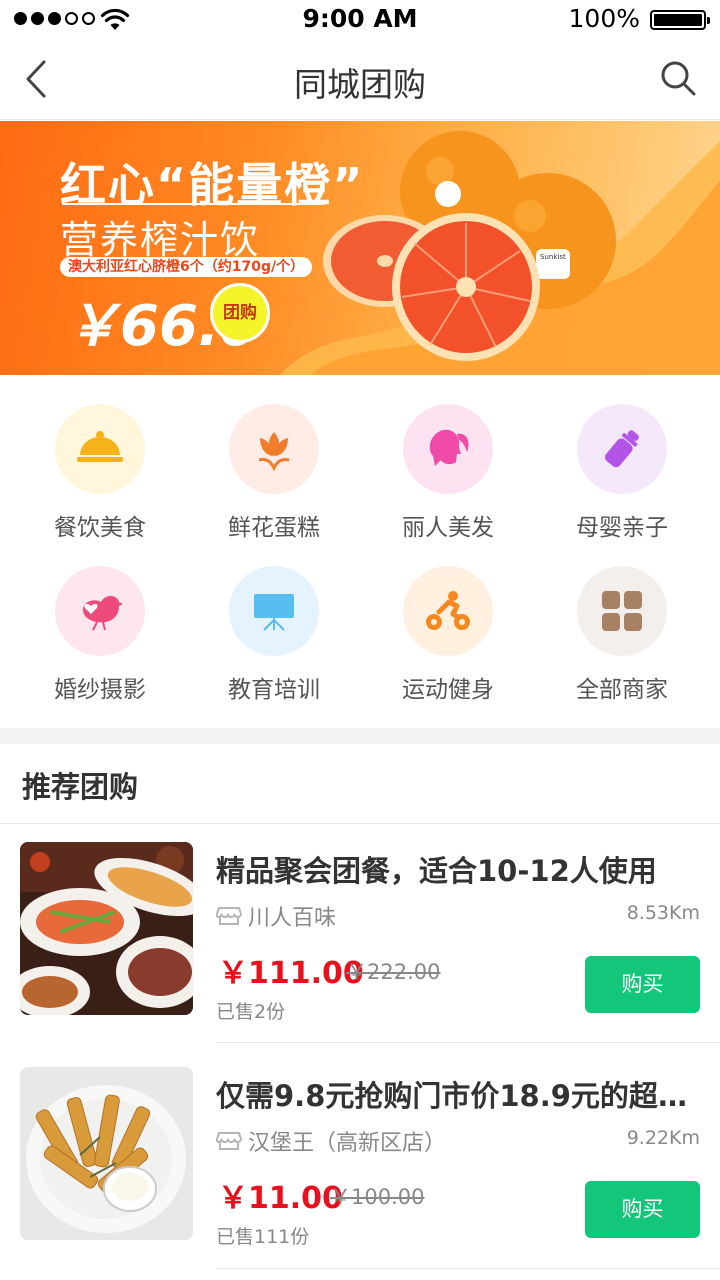 The height and width of the screenshot is (1280, 720). I want to click on category-label: 母婴亲子, so click(622, 528).